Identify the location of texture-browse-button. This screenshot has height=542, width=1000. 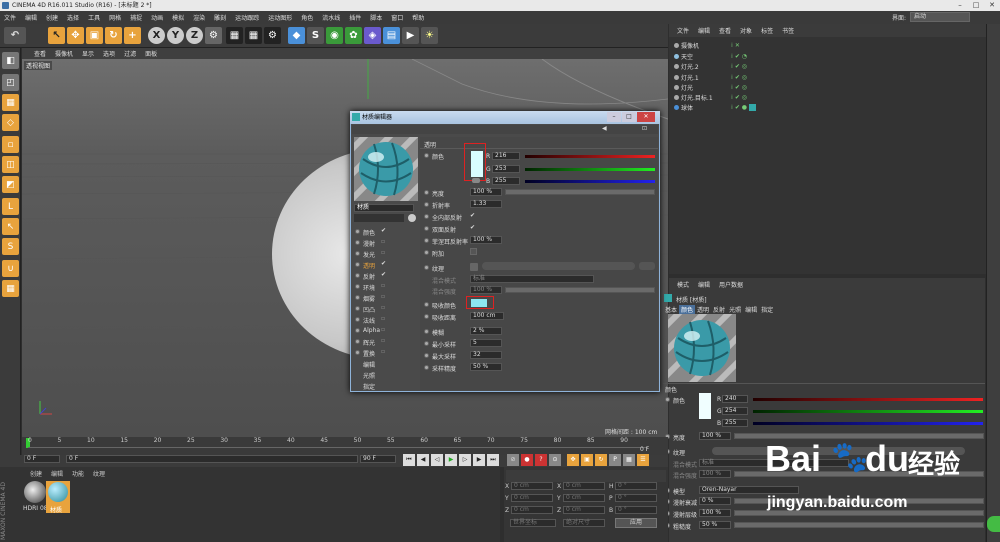
(647, 266).